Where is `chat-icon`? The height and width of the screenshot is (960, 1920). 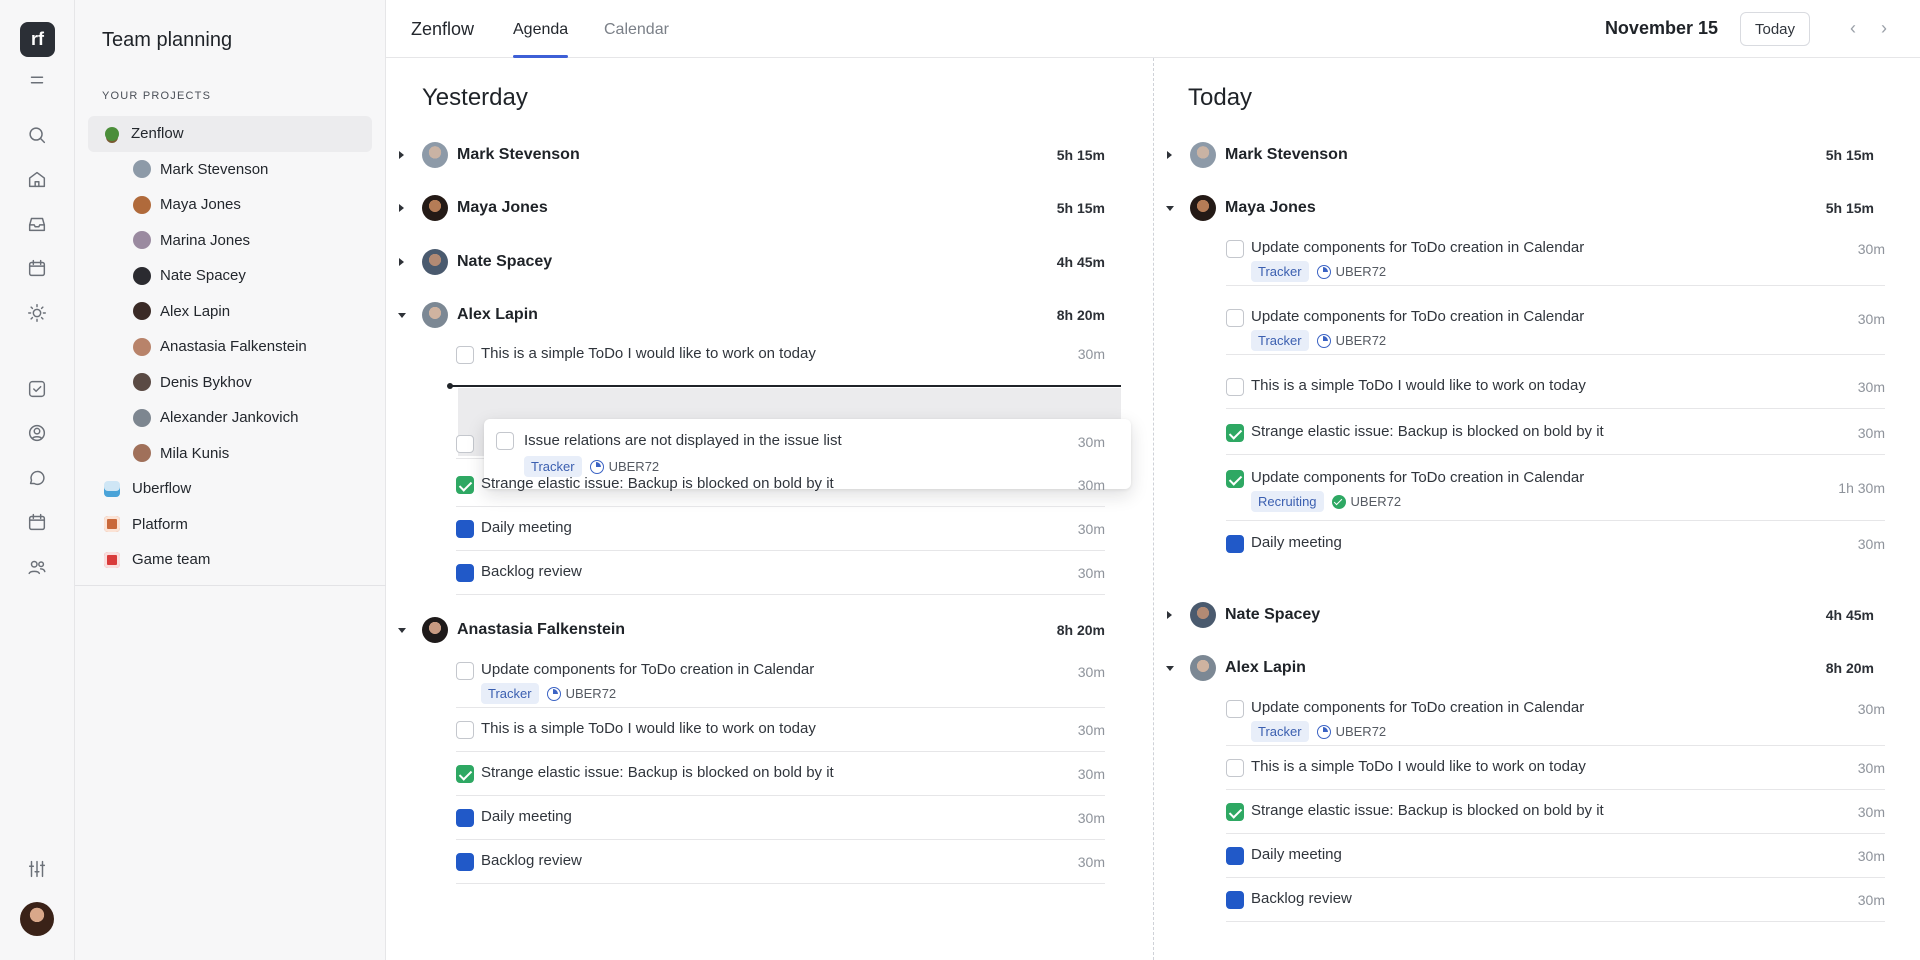
chat-icon is located at coordinates (37, 478).